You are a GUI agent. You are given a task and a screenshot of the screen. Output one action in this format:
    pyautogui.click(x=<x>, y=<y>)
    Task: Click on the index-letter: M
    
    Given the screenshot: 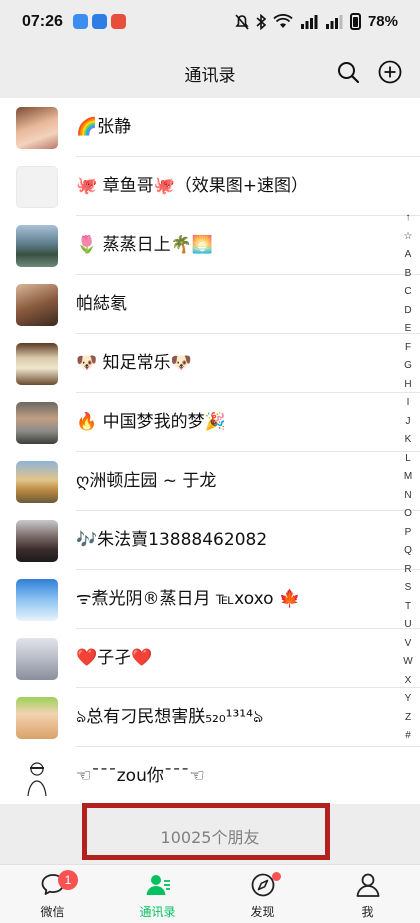 What is the action you would take?
    pyautogui.click(x=408, y=477)
    